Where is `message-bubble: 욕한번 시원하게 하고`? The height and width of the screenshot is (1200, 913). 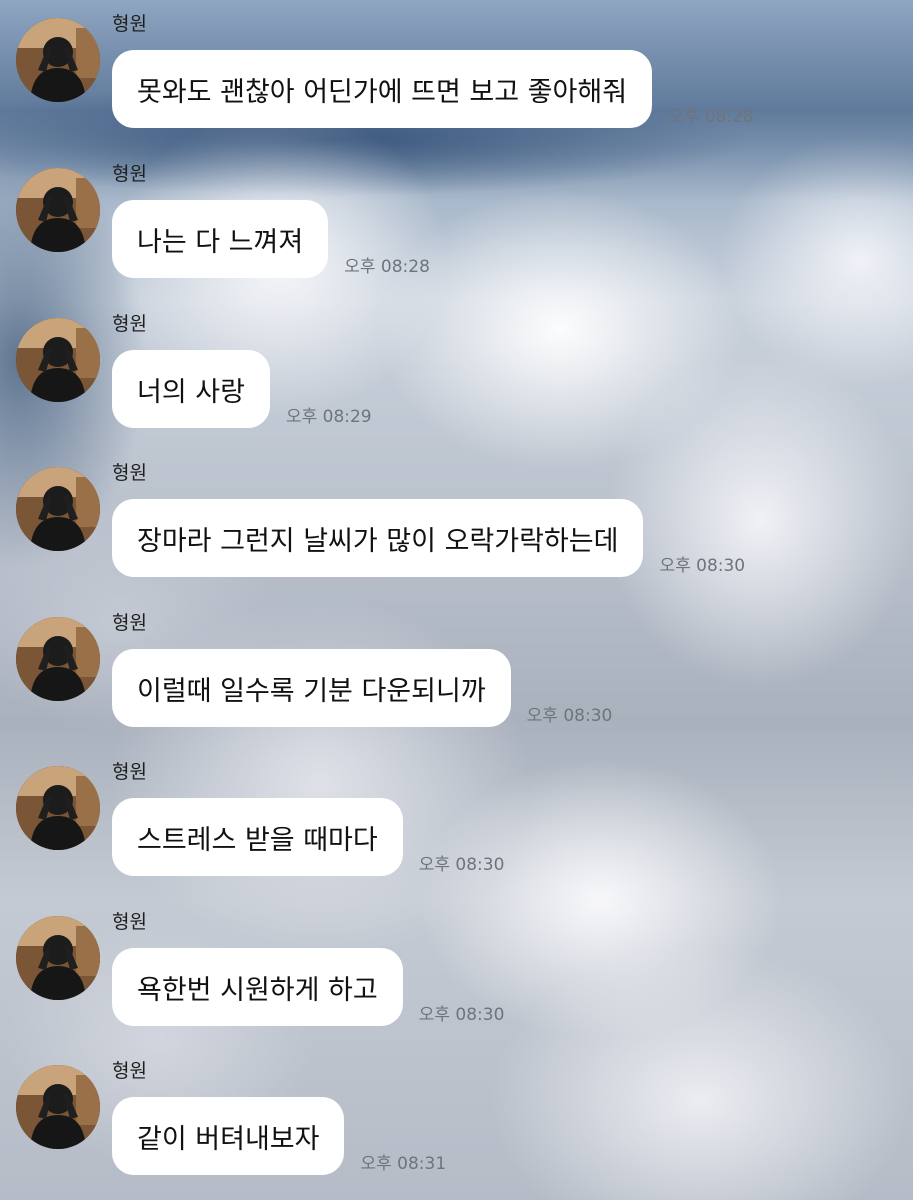
message-bubble: 욕한번 시원하게 하고 is located at coordinates (257, 987).